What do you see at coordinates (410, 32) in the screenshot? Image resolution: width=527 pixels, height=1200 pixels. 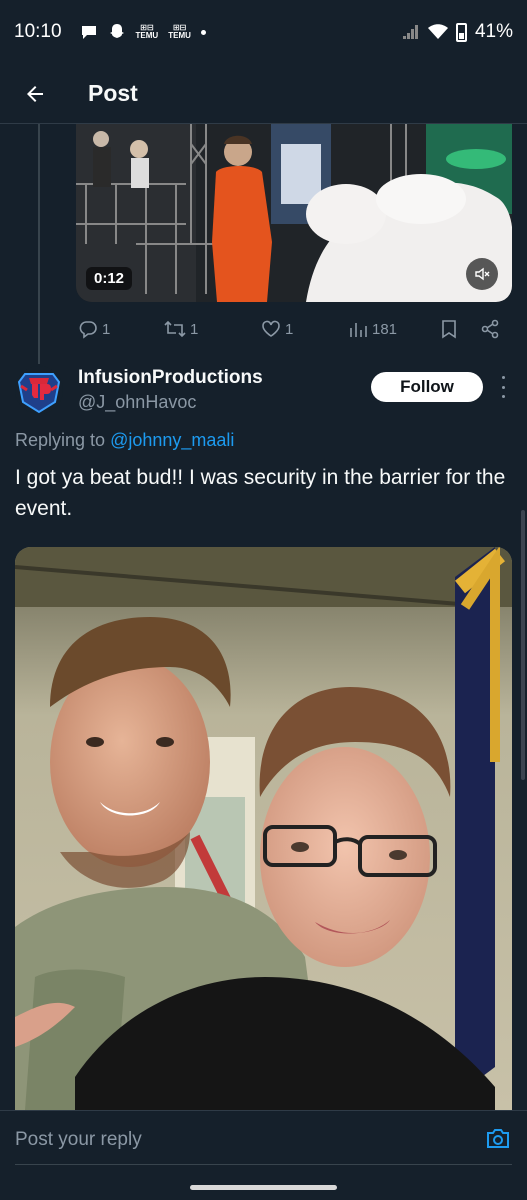 I see `cell-signal-icon` at bounding box center [410, 32].